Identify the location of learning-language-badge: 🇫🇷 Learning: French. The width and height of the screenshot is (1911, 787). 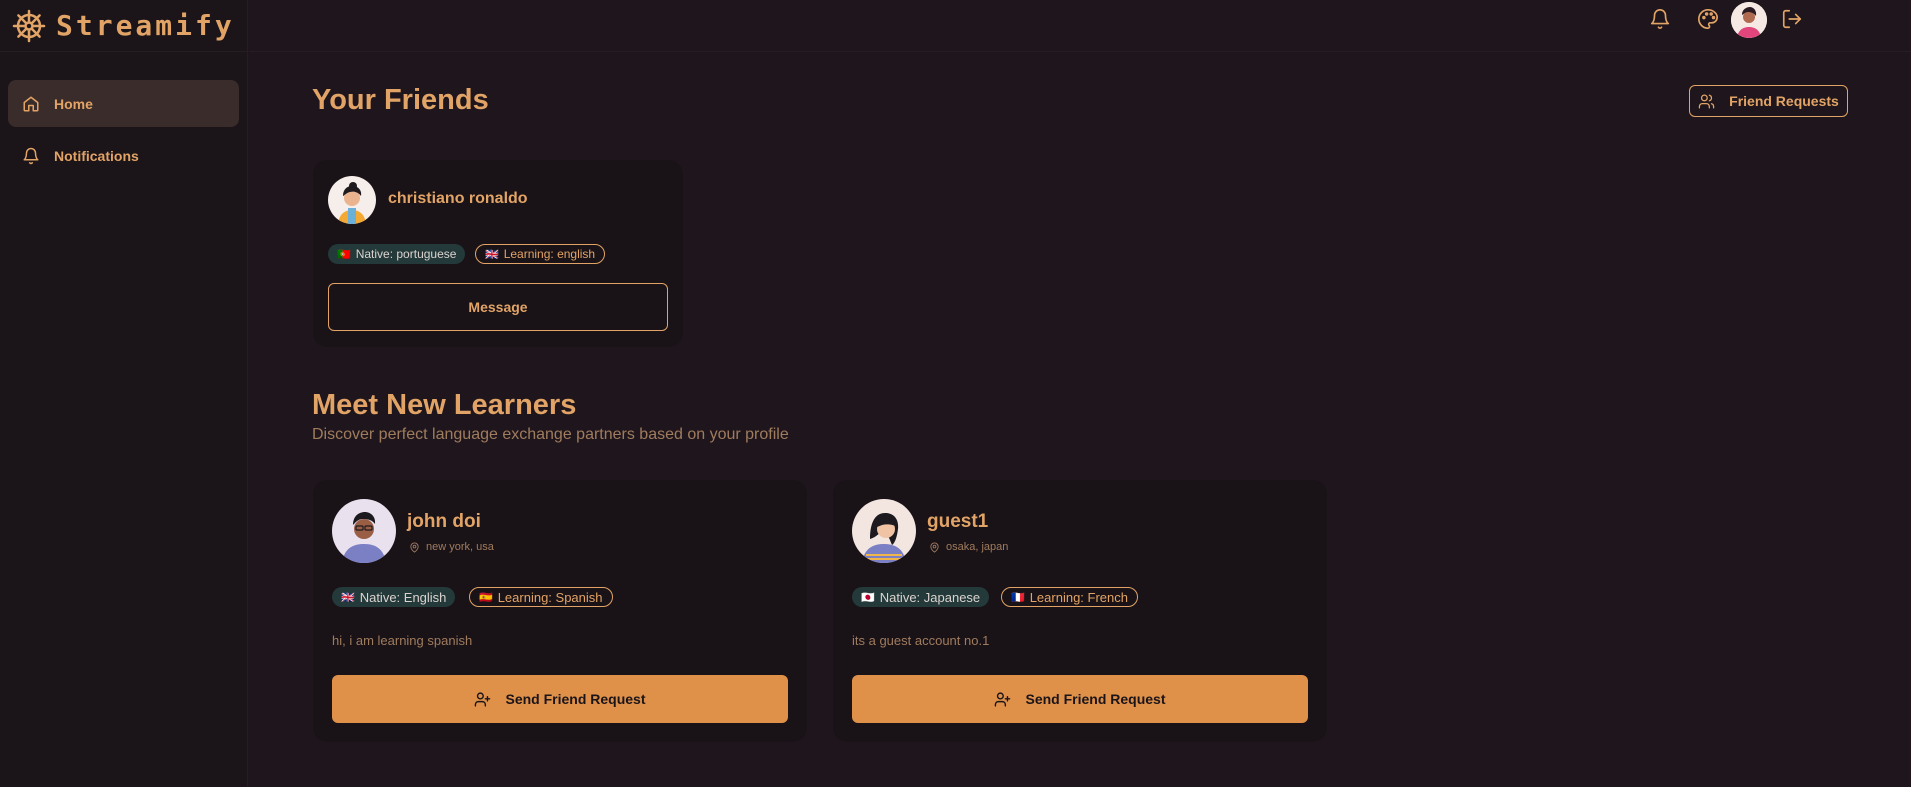
(1069, 597).